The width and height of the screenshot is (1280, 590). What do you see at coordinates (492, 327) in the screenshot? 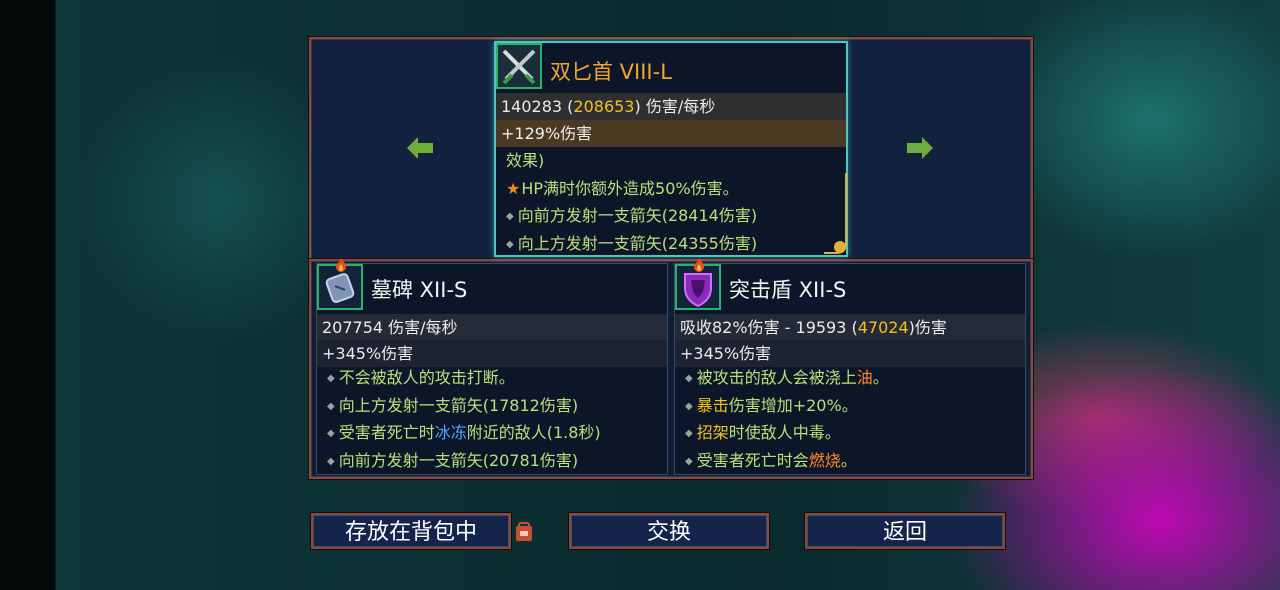
I see `left-item-dps: 207754 伤害/每秒` at bounding box center [492, 327].